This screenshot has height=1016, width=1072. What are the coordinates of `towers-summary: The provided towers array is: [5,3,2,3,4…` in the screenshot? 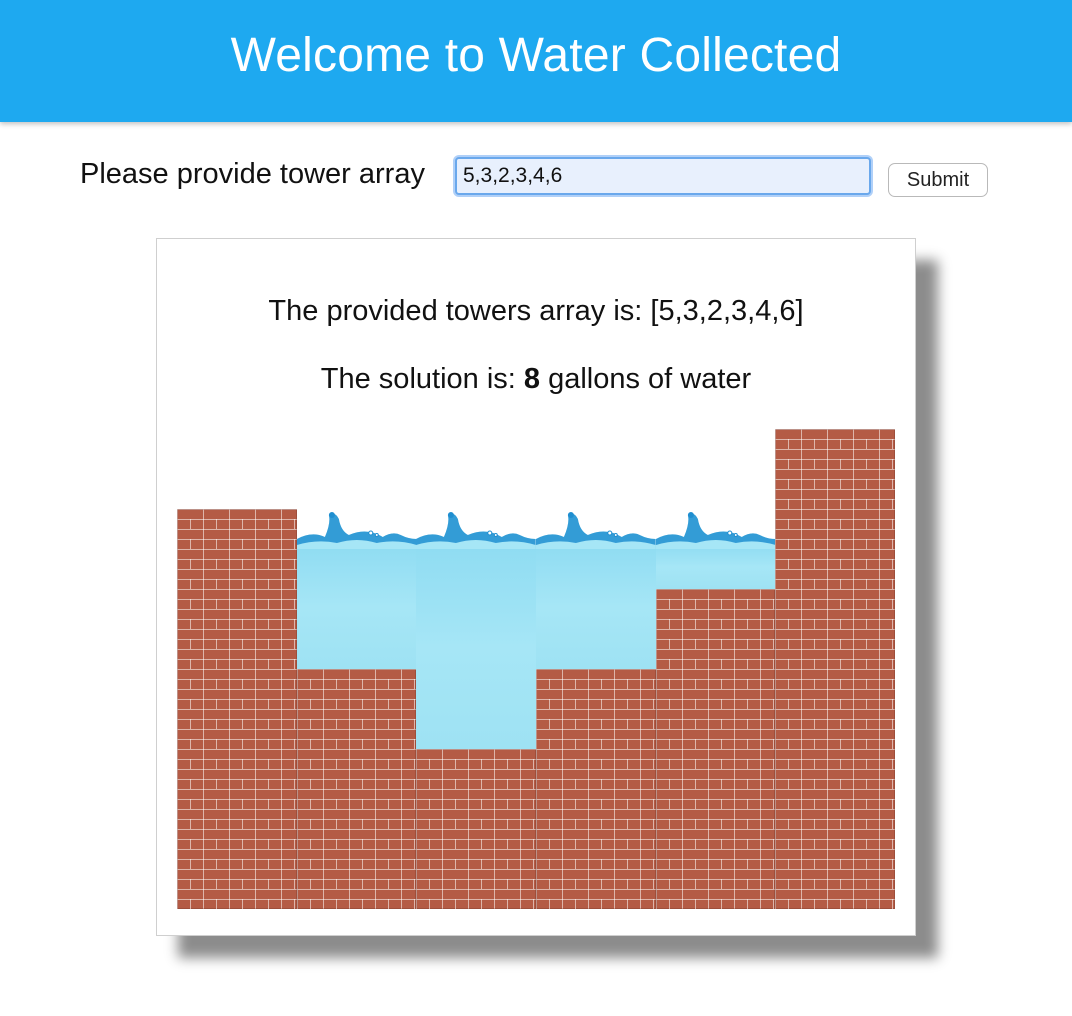 It's located at (536, 311).